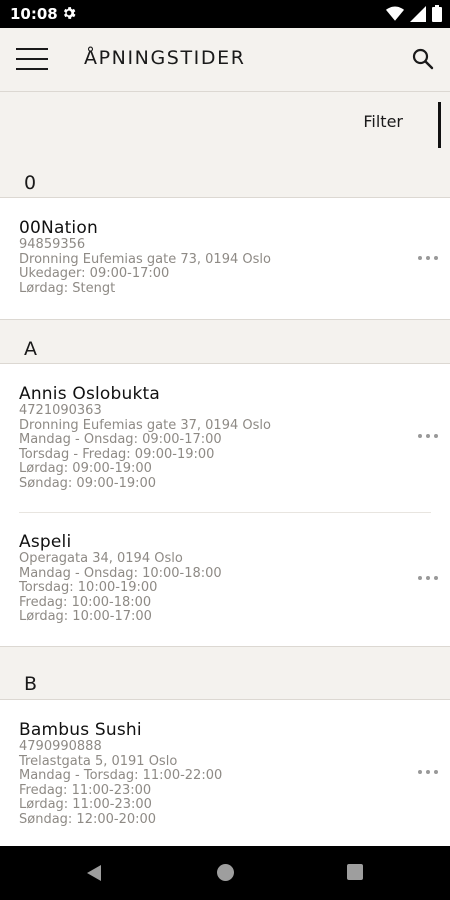 This screenshot has width=450, height=900. What do you see at coordinates (69, 13) in the screenshot?
I see `settings-gear-icon` at bounding box center [69, 13].